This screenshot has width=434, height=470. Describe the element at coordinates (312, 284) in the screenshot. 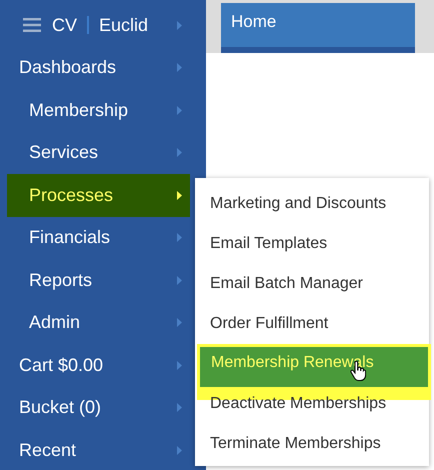

I see `menu-item: Email Batch Manager` at that location.